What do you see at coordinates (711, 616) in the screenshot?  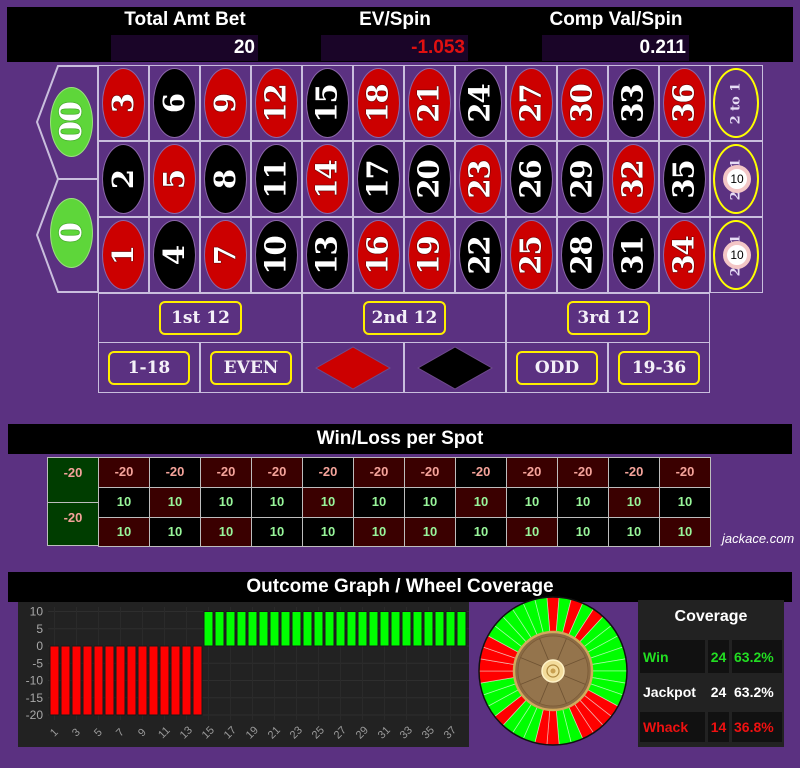 I see `coverage-title: Coverage` at bounding box center [711, 616].